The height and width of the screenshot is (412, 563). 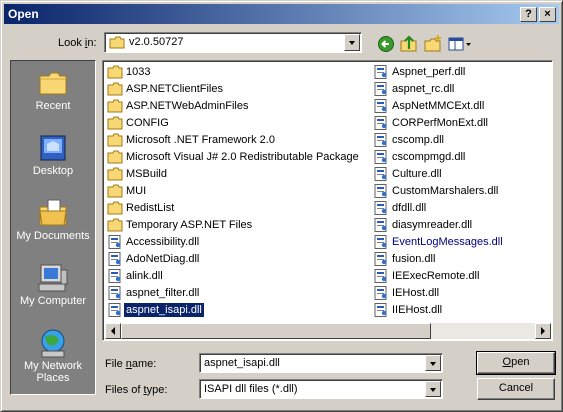 I want to click on file-type-value: ISAPI dll files (*.dll), so click(x=251, y=389).